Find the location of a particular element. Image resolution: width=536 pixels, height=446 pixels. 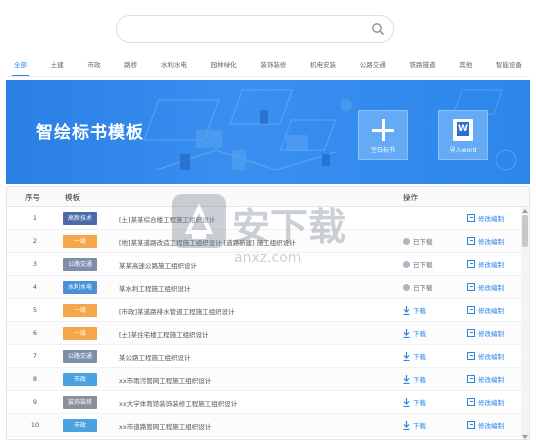

table-row: 8 市政 xx市雨污管网工程施工组织设计 下载 修改编制 is located at coordinates (265, 379).